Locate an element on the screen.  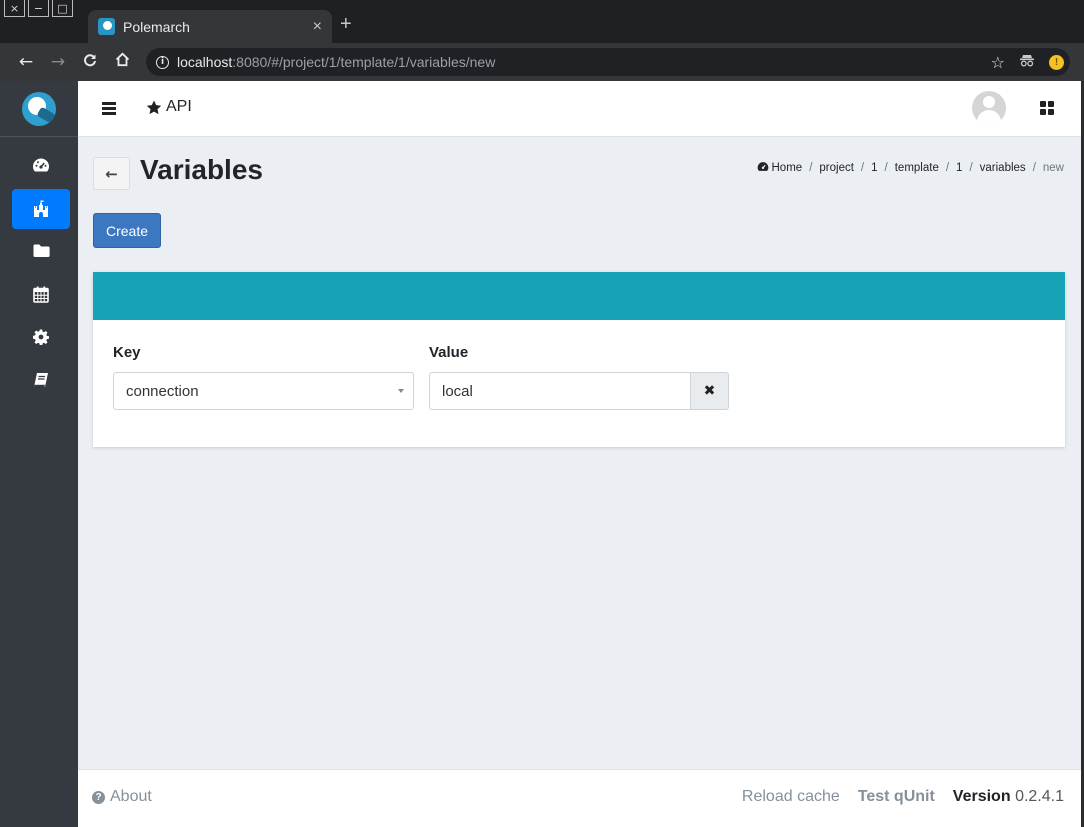
window-close-button: × is located at coordinates (14, 8).